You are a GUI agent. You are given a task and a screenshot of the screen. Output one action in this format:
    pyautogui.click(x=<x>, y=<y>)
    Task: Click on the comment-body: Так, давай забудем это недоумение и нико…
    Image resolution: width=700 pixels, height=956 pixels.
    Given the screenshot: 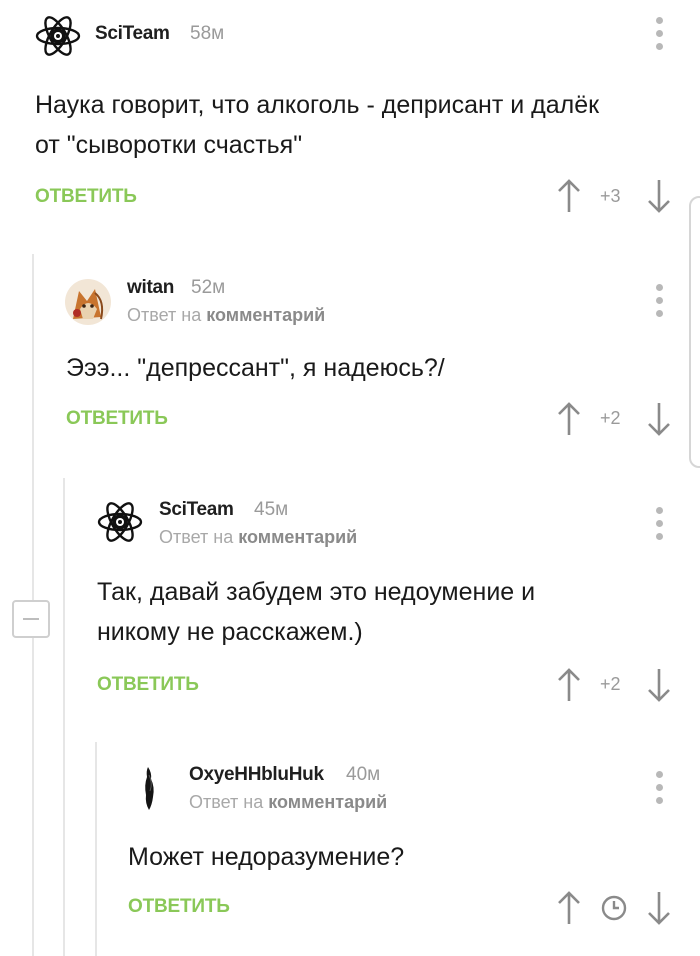 What is the action you would take?
    pyautogui.click(x=316, y=612)
    